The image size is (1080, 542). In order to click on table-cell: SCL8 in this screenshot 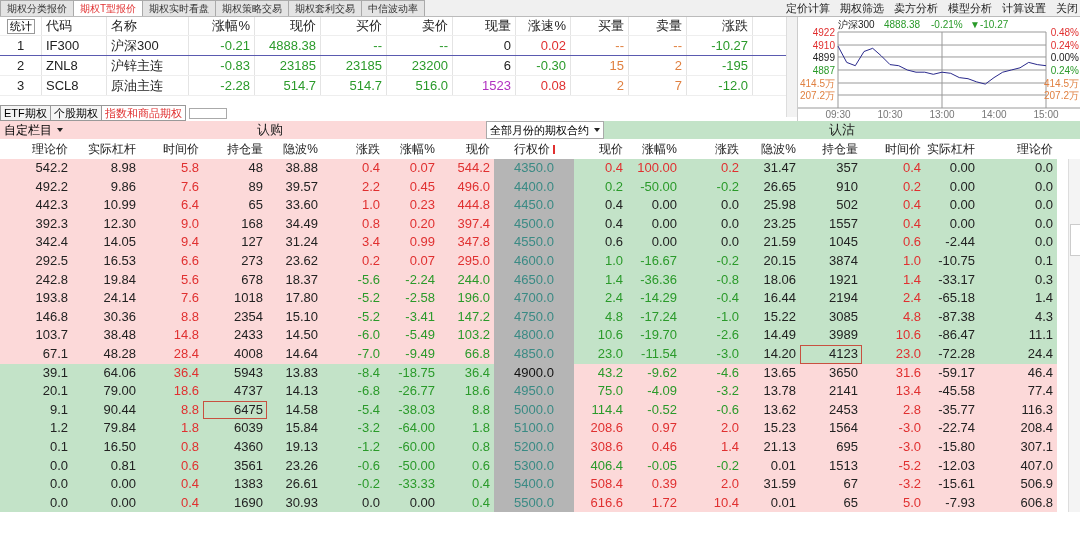, I will do `click(74, 85)`.